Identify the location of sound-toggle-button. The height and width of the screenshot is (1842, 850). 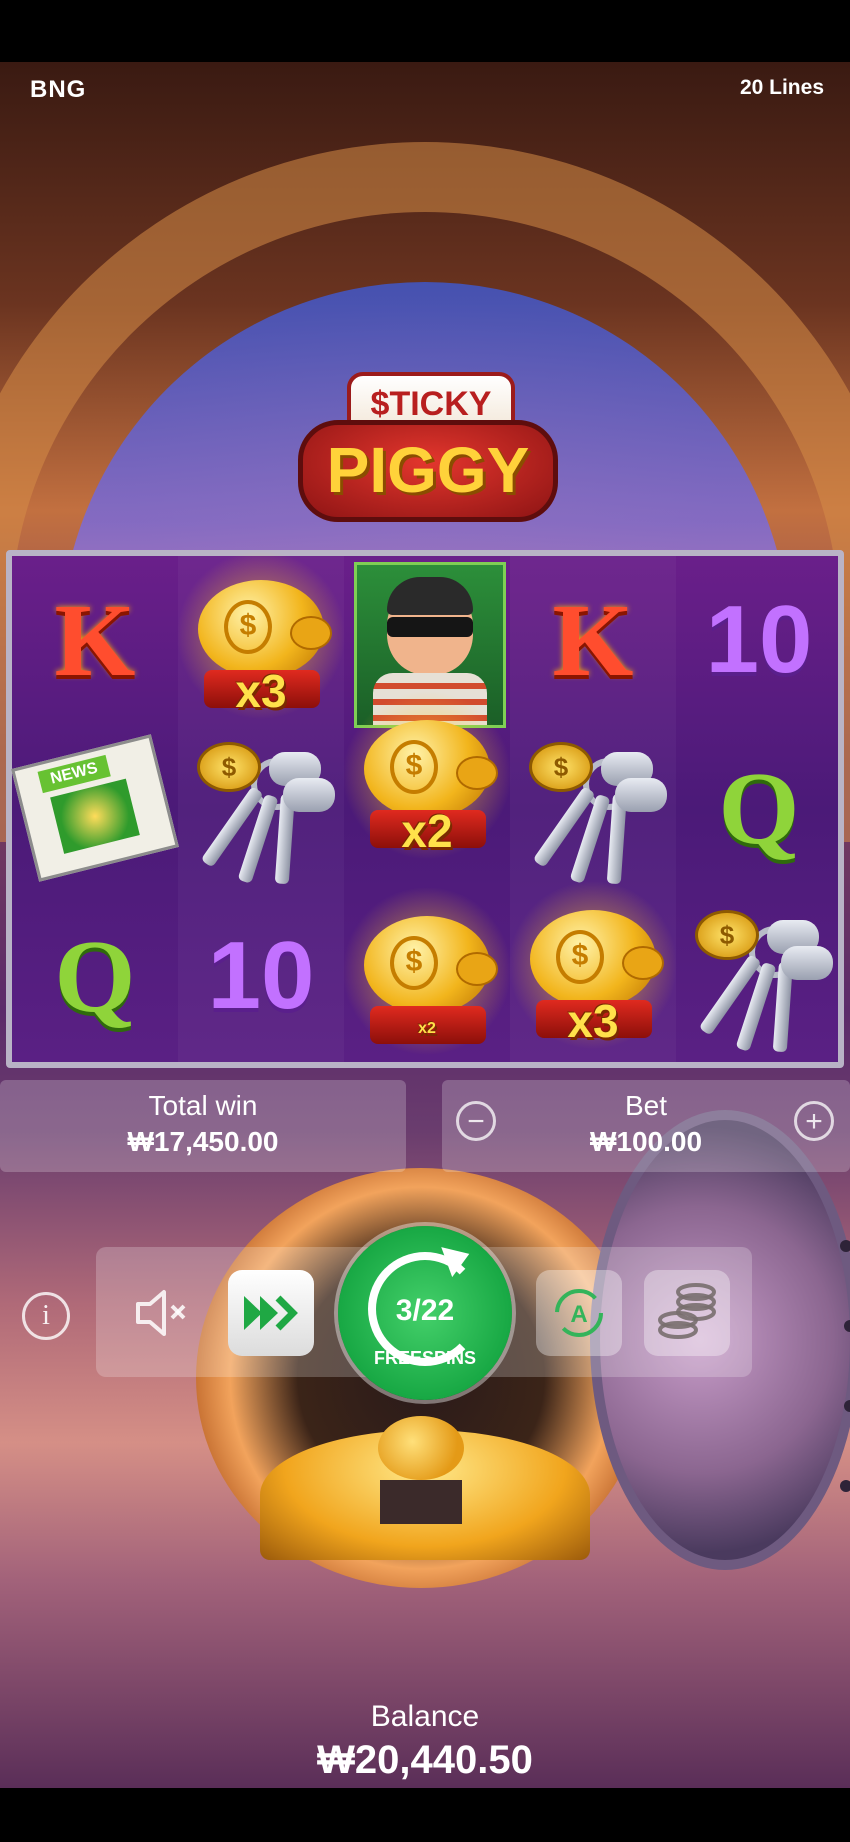
(161, 1313).